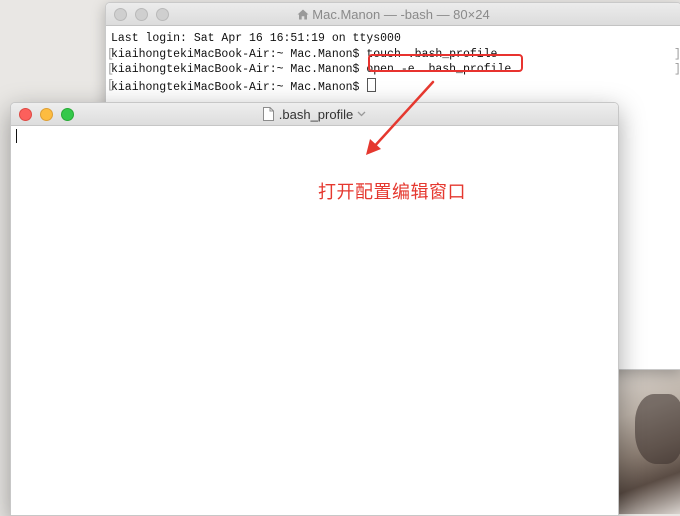 The image size is (680, 516). I want to click on textedit-title-text: .bash_profile, so click(316, 114).